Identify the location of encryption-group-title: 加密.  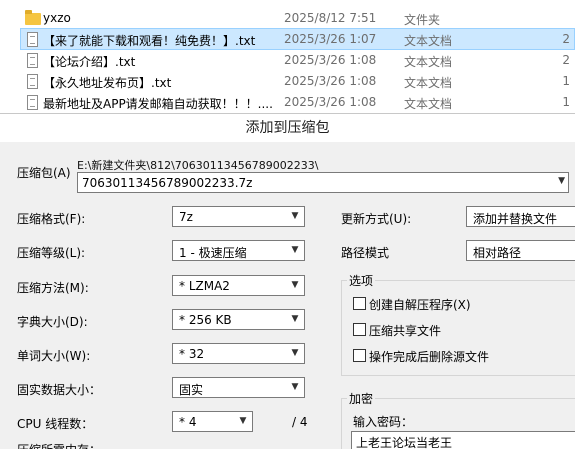
(361, 398).